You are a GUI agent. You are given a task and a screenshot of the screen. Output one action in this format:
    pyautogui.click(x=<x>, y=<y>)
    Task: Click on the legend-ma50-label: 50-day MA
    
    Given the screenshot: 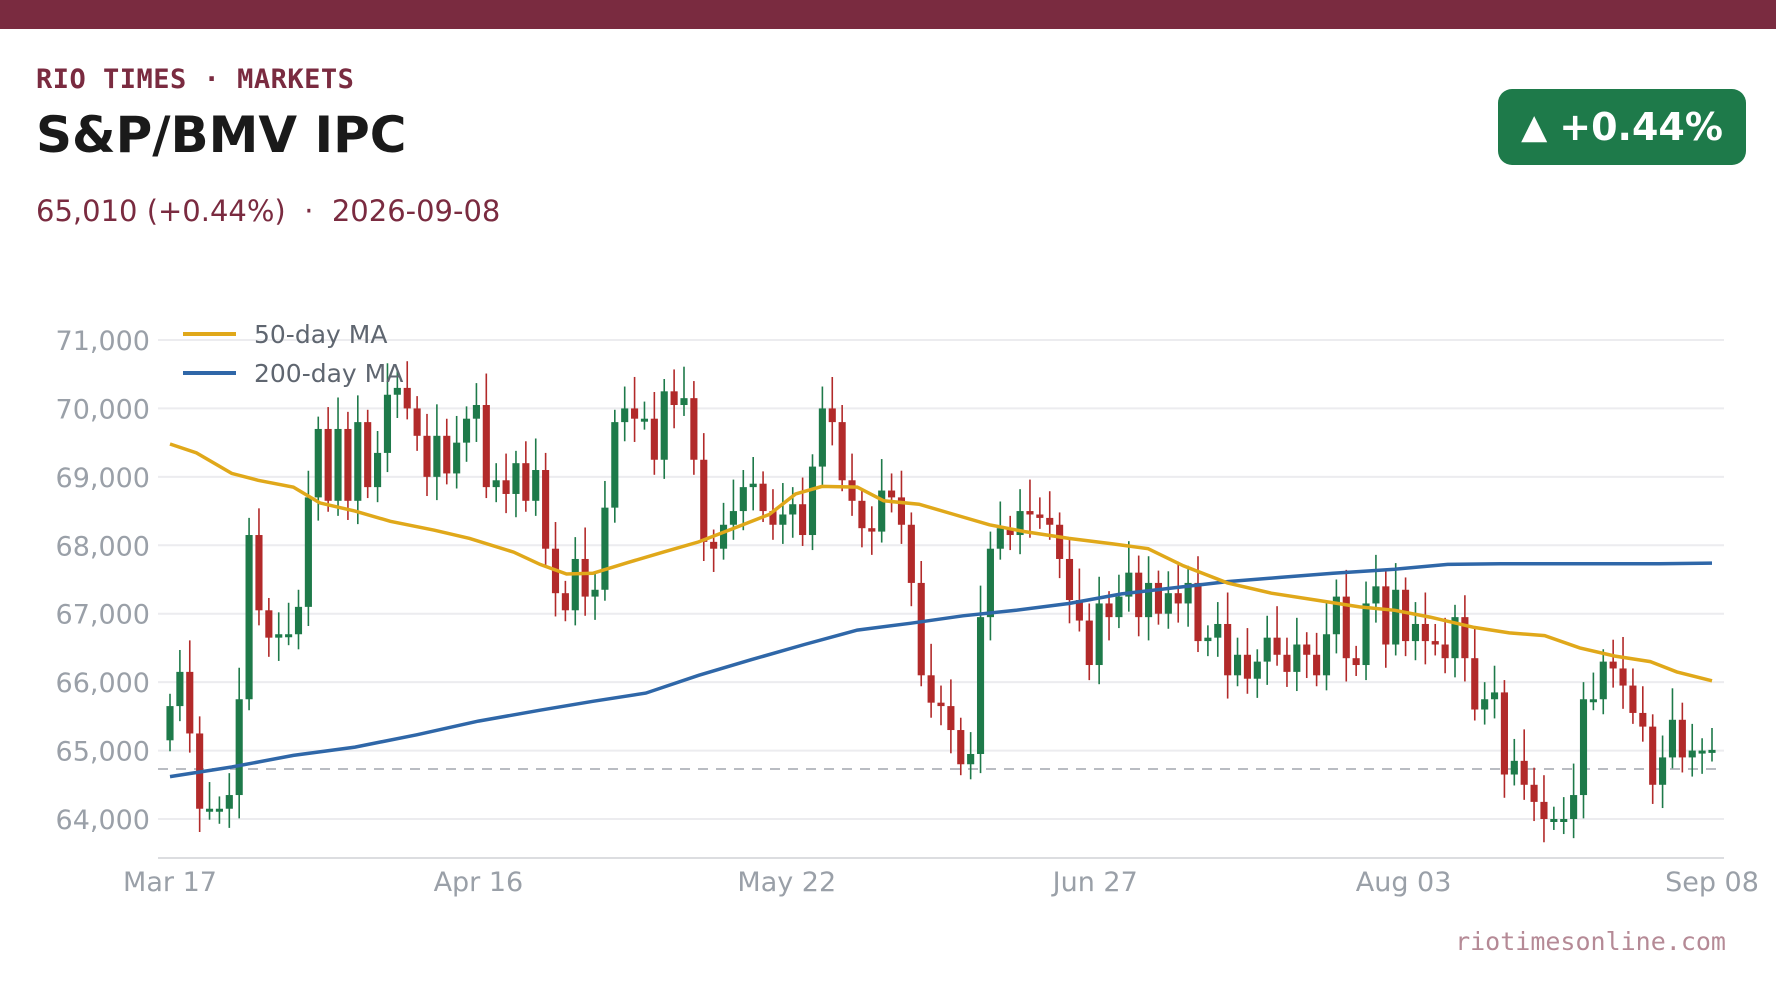 What is the action you would take?
    pyautogui.click(x=320, y=334)
    